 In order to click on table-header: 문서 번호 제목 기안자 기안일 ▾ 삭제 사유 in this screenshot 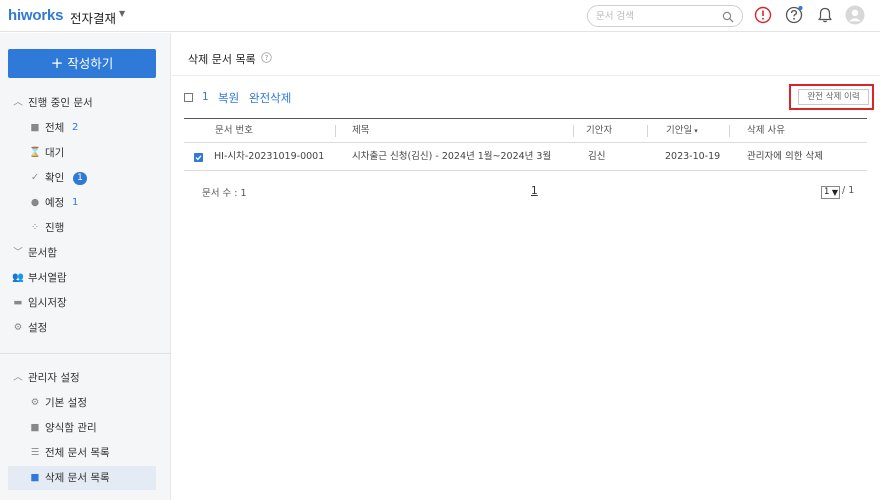, I will do `click(525, 130)`.